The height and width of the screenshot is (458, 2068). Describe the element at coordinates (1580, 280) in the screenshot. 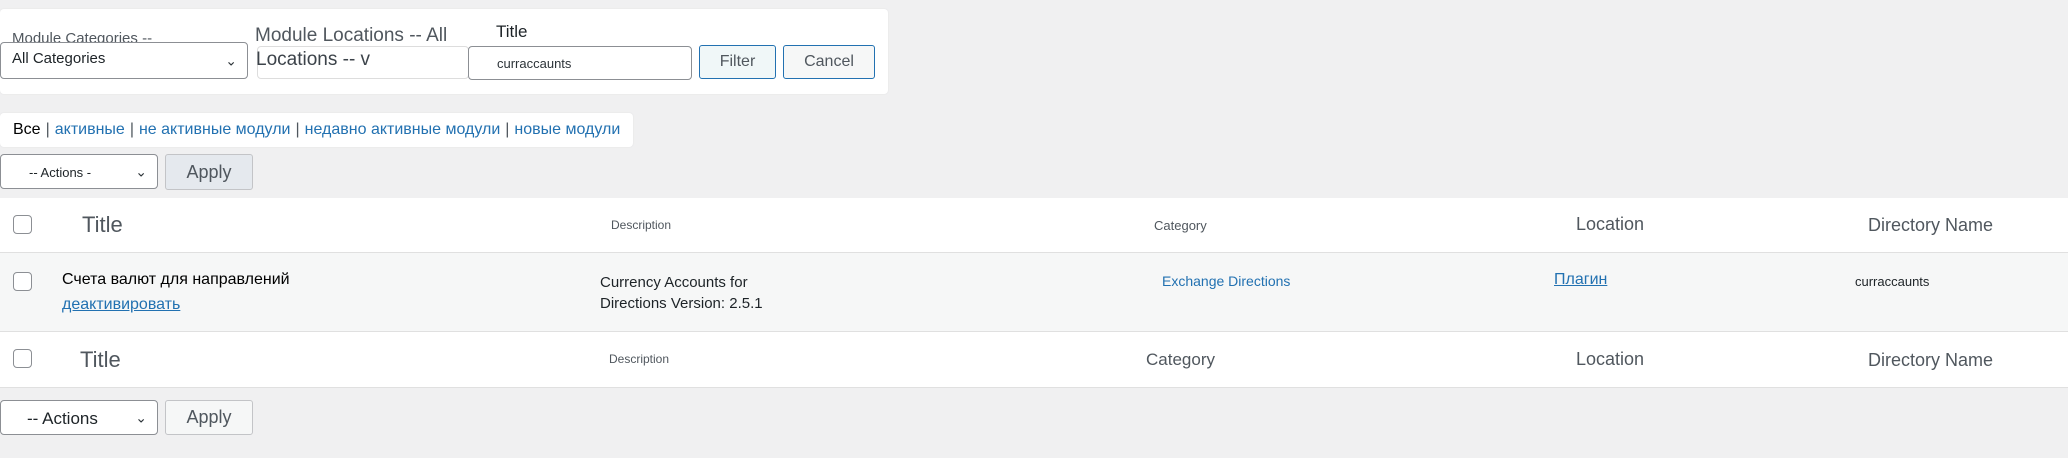

I see `module-location-link: Плагин` at that location.